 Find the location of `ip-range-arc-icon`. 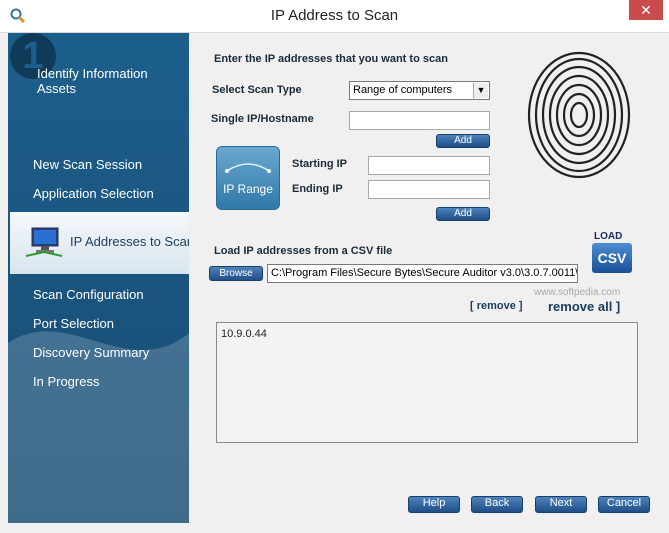

ip-range-arc-icon is located at coordinates (248, 168).